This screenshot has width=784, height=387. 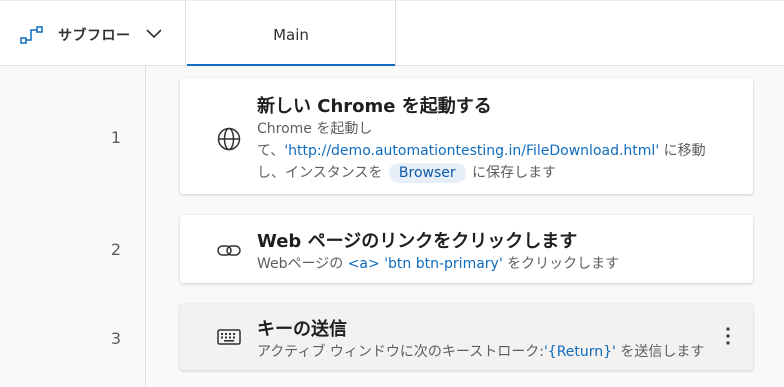 I want to click on more-options-icon, so click(x=728, y=336).